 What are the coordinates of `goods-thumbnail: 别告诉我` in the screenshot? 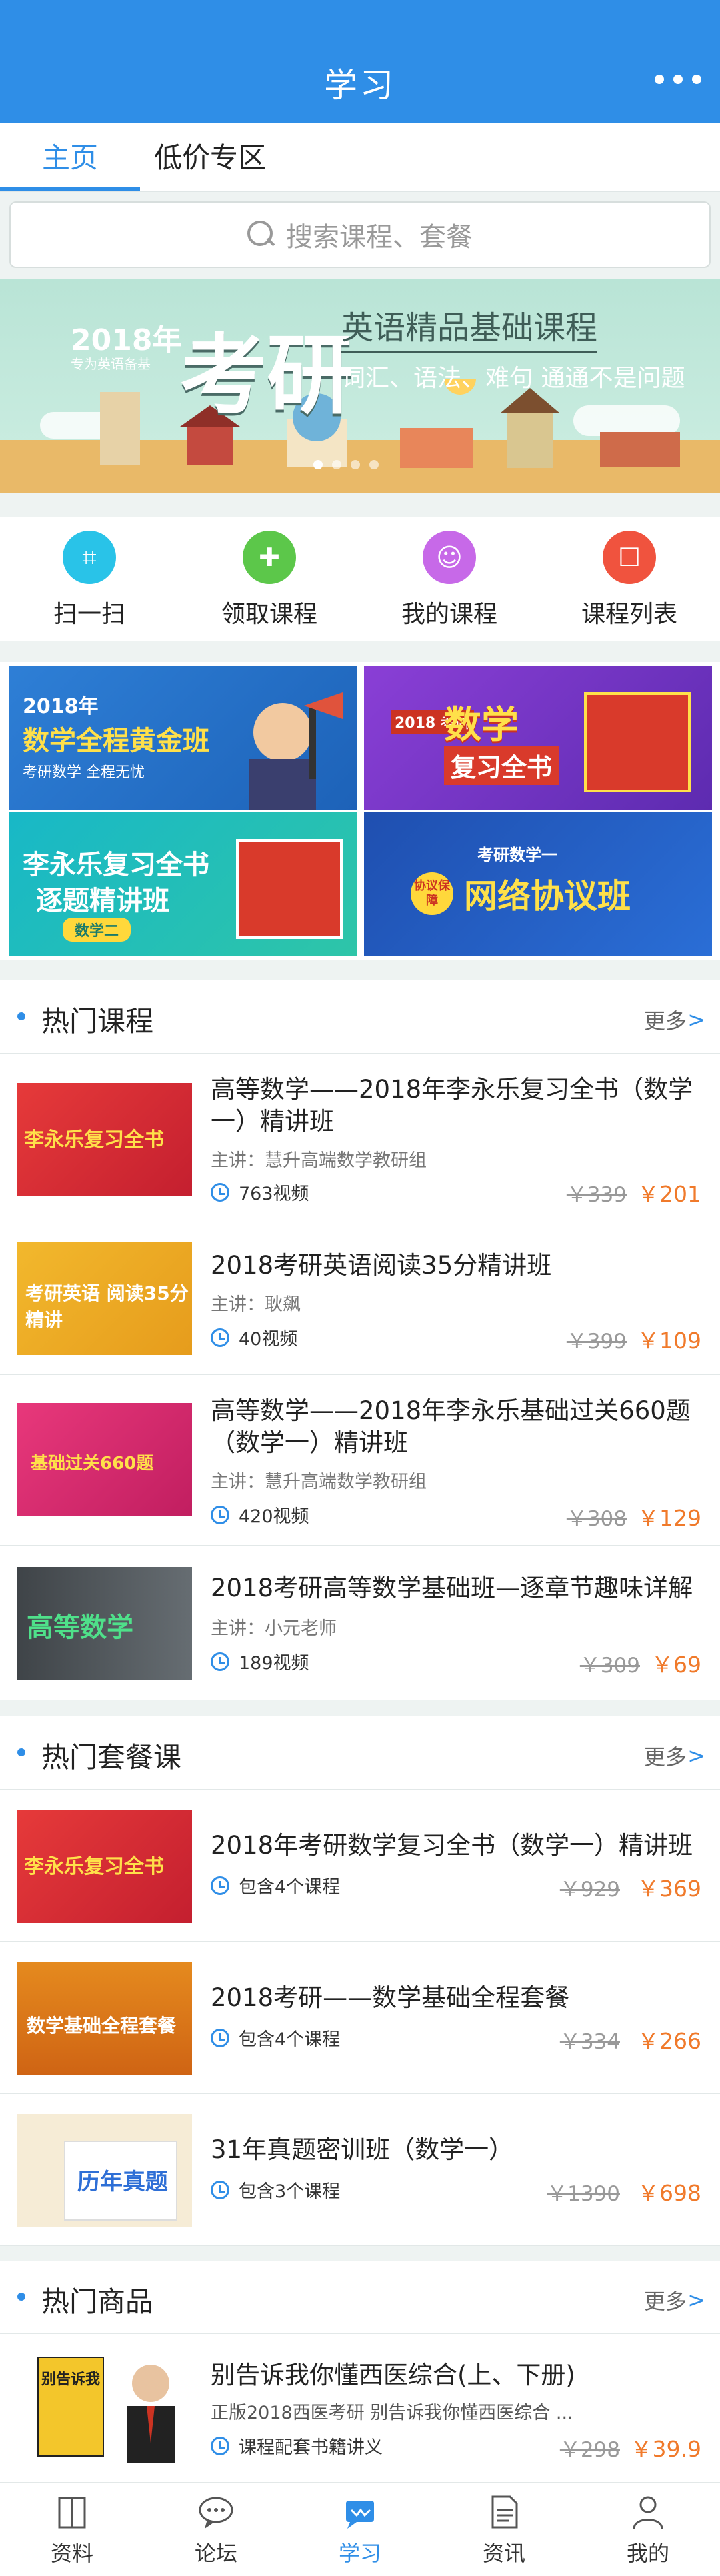 It's located at (104, 2406).